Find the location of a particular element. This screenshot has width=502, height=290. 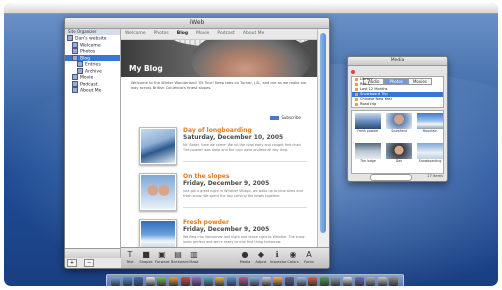

sidebar-item: About Me is located at coordinates (92, 90).